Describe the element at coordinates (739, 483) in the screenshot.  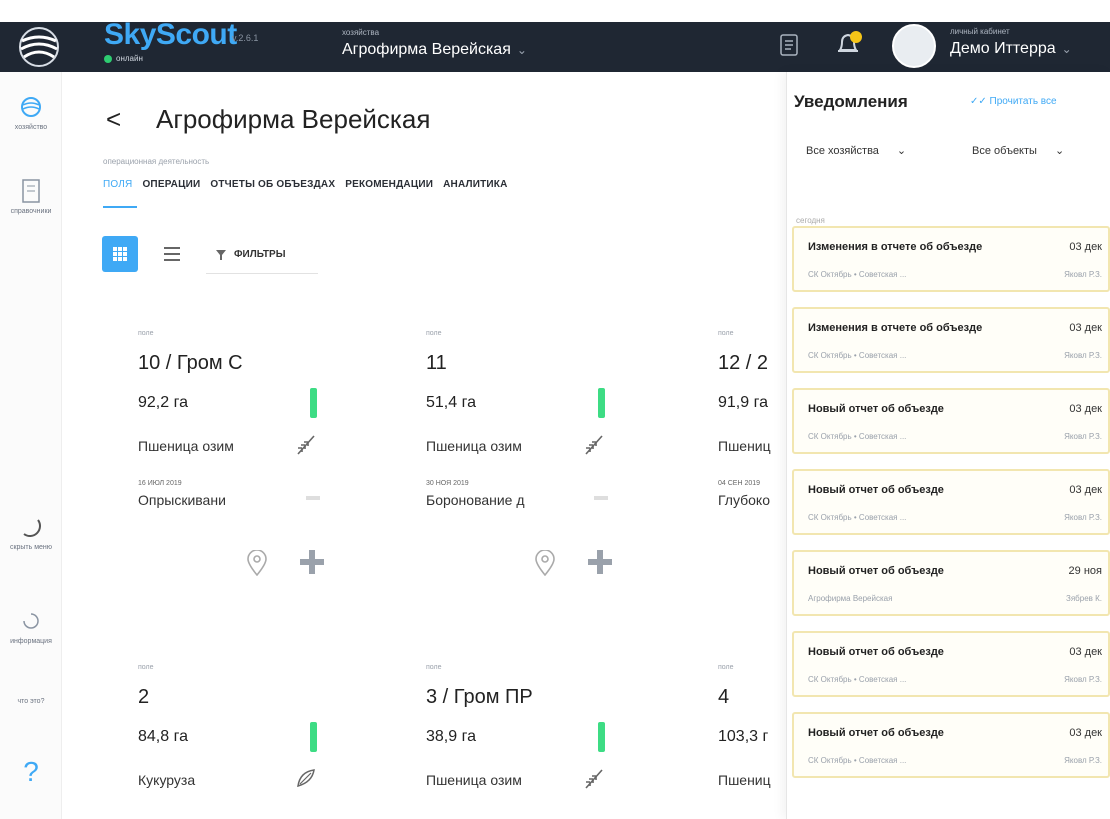
I see `operation-date: 04 СЕН 2019` at that location.